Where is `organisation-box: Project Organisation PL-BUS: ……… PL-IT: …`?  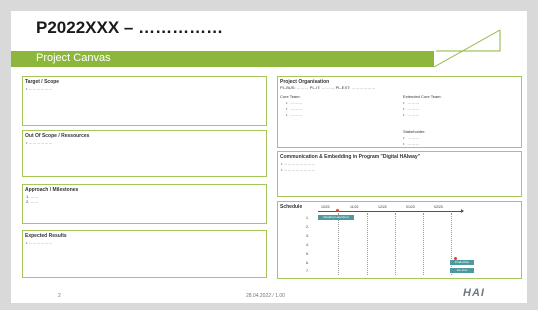
organisation-box: Project Organisation PL-BUS: ……… PL-IT: … is located at coordinates (399, 112).